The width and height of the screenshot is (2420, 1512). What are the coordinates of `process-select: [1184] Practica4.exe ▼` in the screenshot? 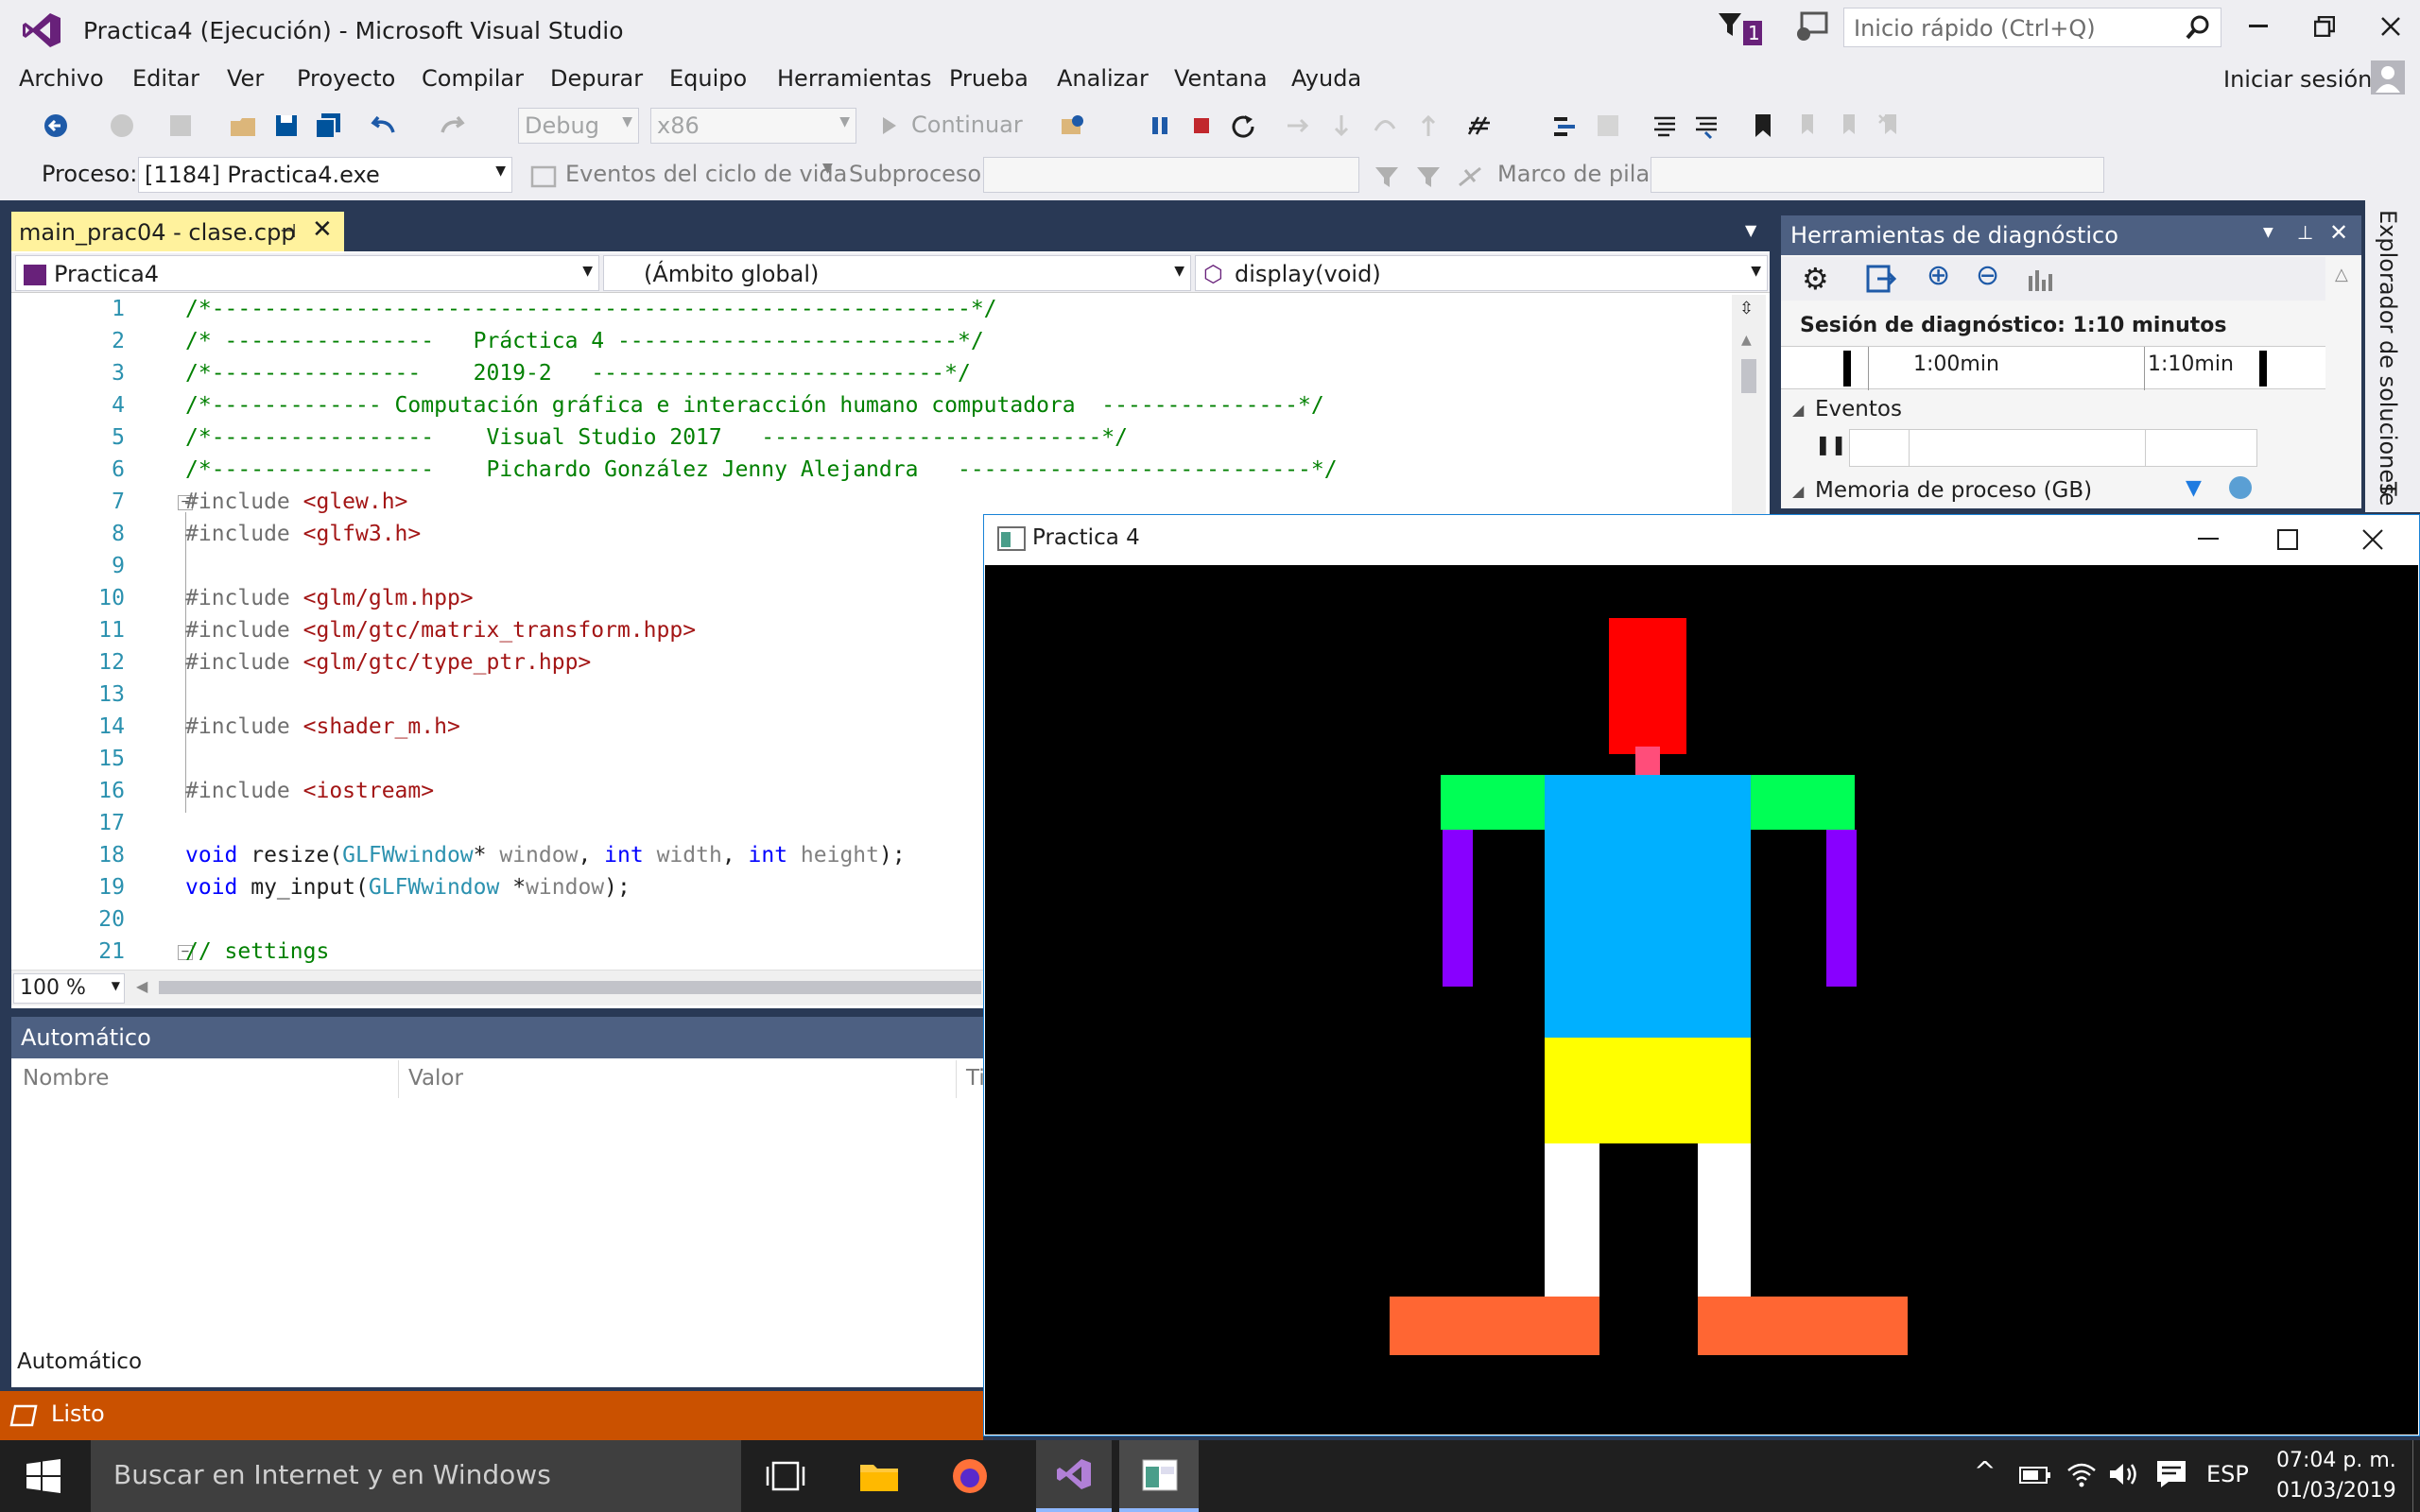 It's located at (325, 175).